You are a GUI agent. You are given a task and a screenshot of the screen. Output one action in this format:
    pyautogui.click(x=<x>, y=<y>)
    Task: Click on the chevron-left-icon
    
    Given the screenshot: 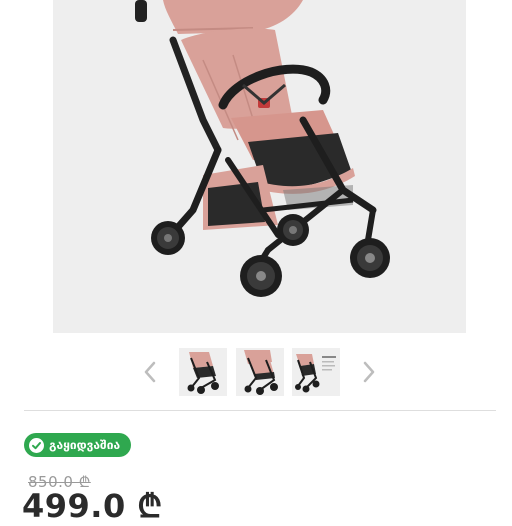 What is the action you would take?
    pyautogui.click(x=150, y=372)
    